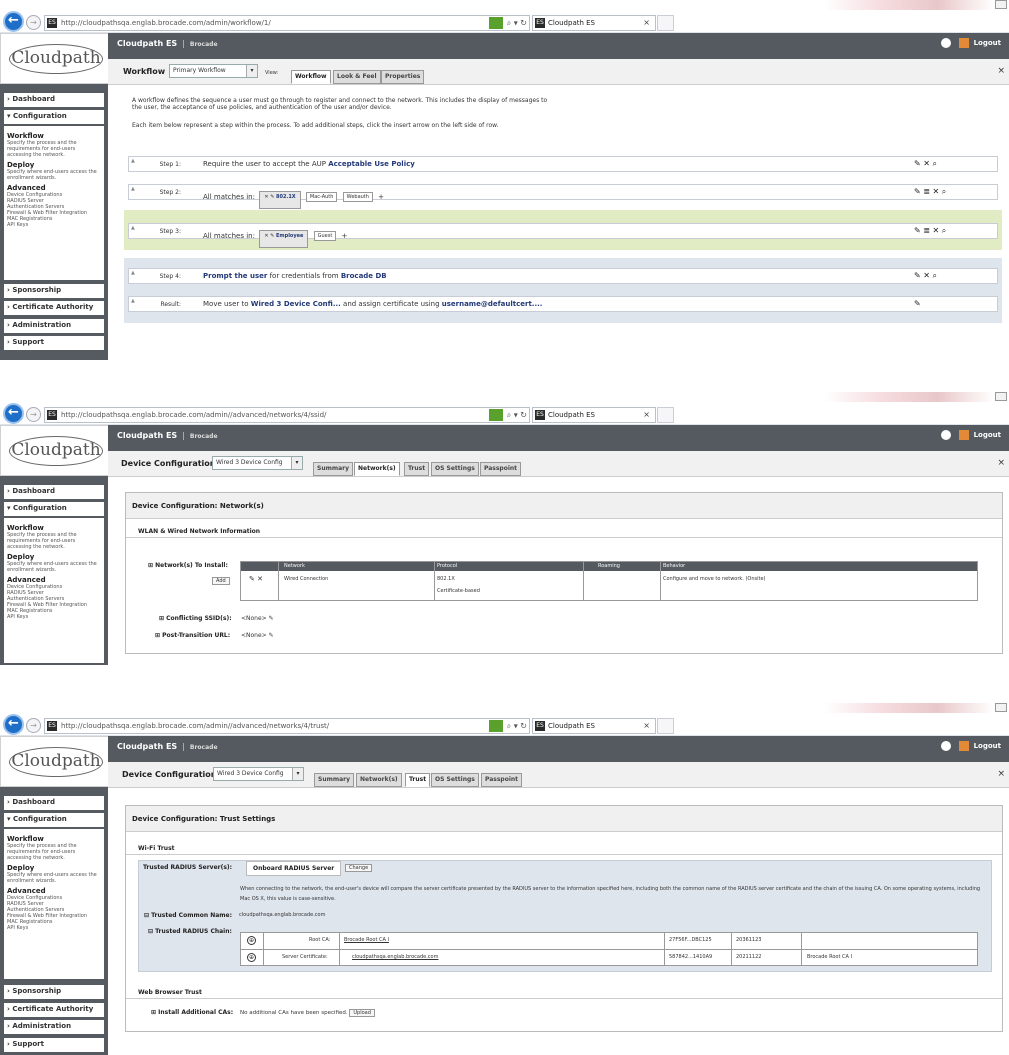  I want to click on tab-trust: Trust, so click(418, 780).